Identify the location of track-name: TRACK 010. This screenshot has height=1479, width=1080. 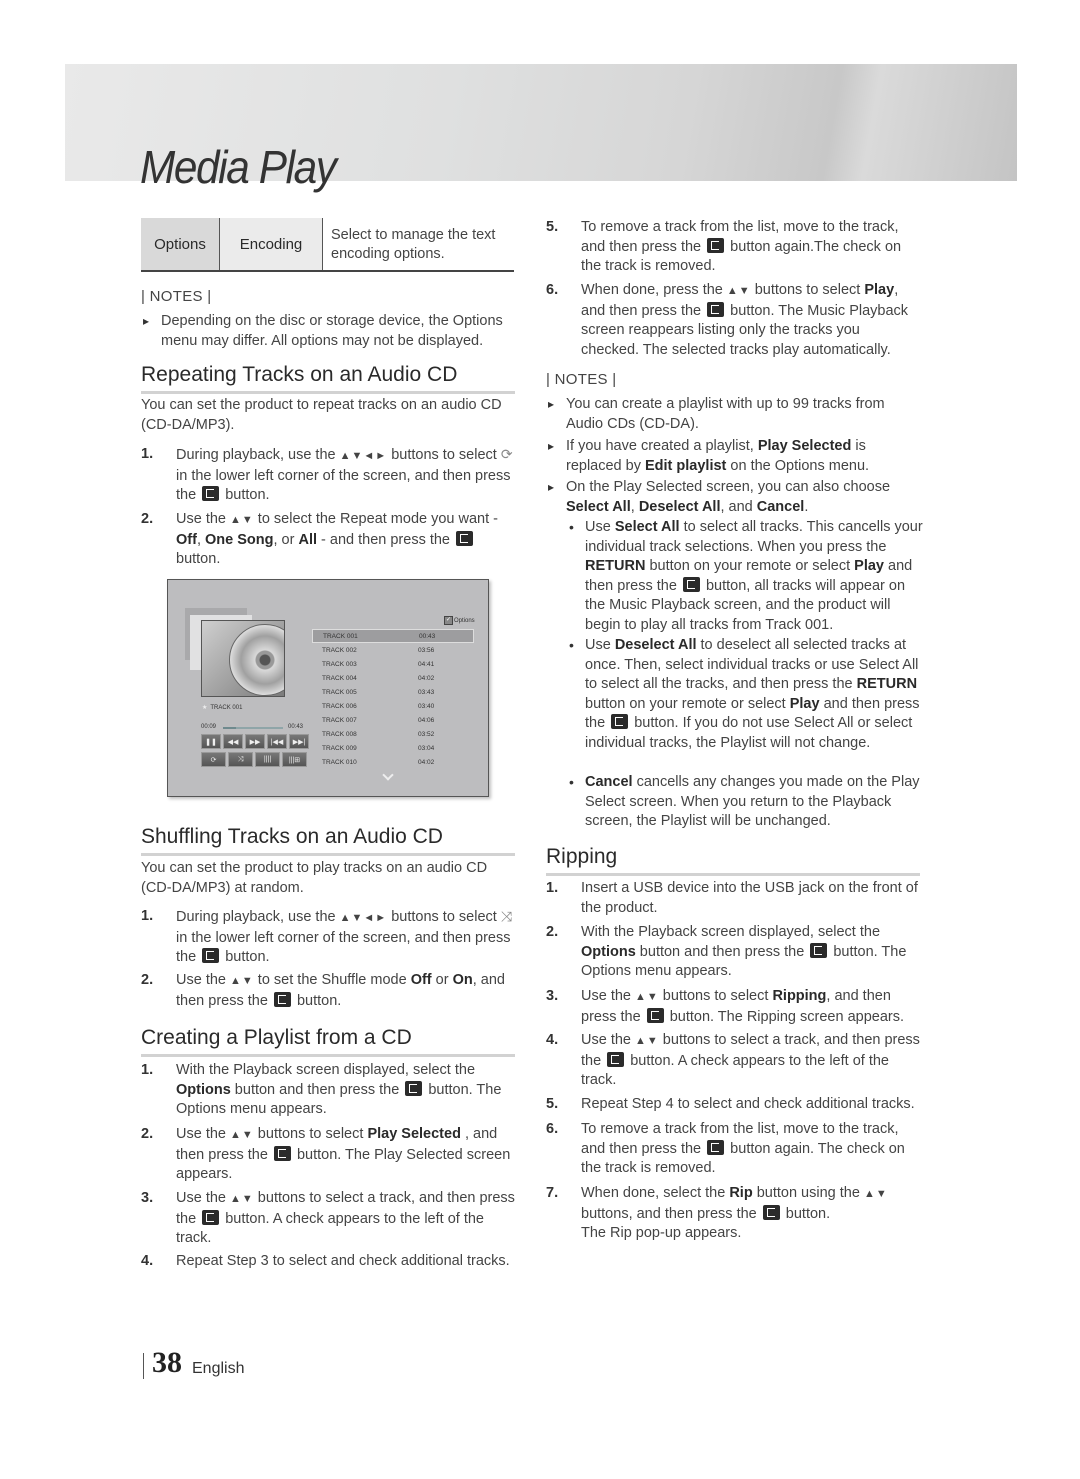
(339, 762).